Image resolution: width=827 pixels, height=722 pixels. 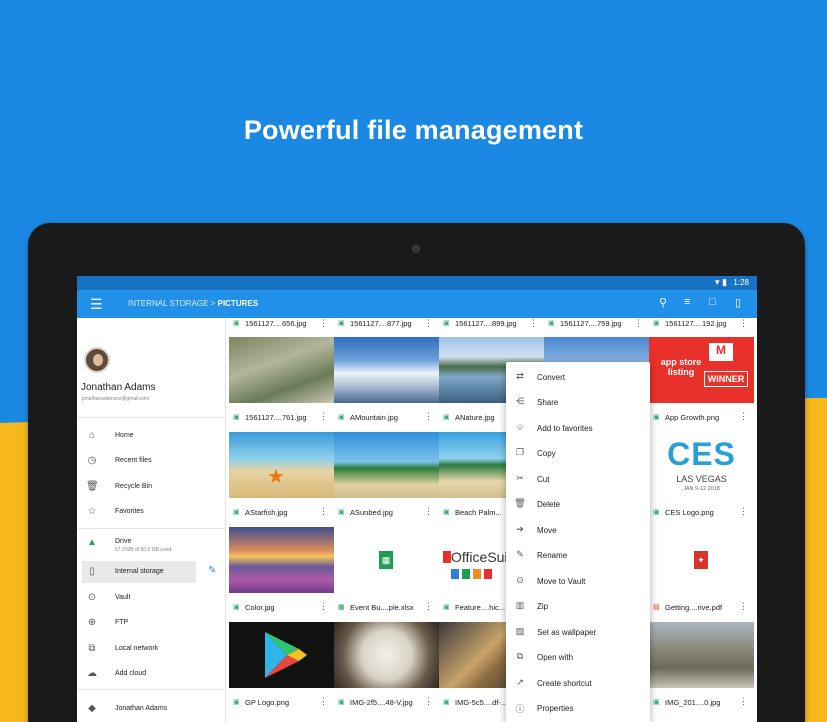 What do you see at coordinates (124, 435) in the screenshot?
I see `sidebar-item-label: Home` at bounding box center [124, 435].